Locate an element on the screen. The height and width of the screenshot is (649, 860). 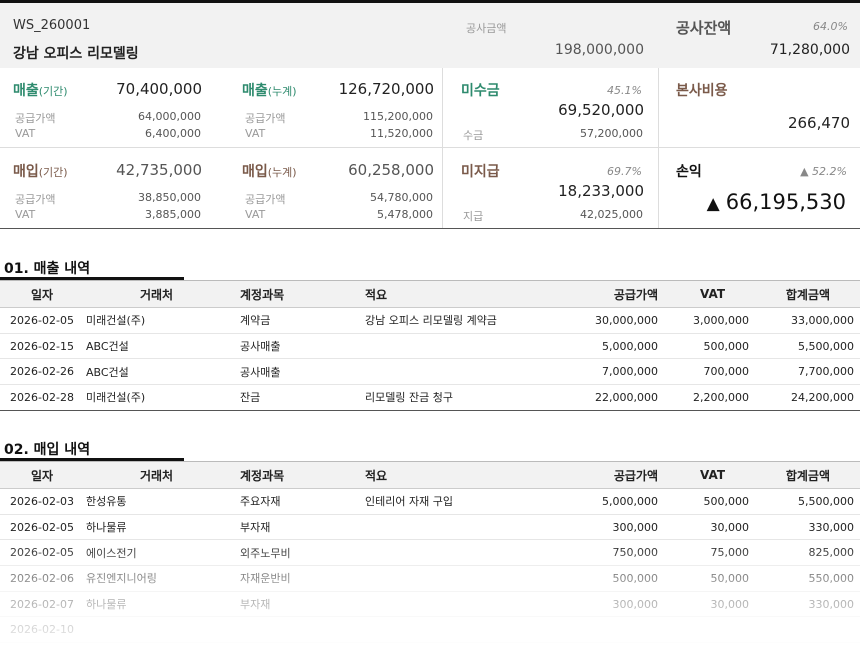
vat-value: 5,478,000 is located at coordinates (405, 214).